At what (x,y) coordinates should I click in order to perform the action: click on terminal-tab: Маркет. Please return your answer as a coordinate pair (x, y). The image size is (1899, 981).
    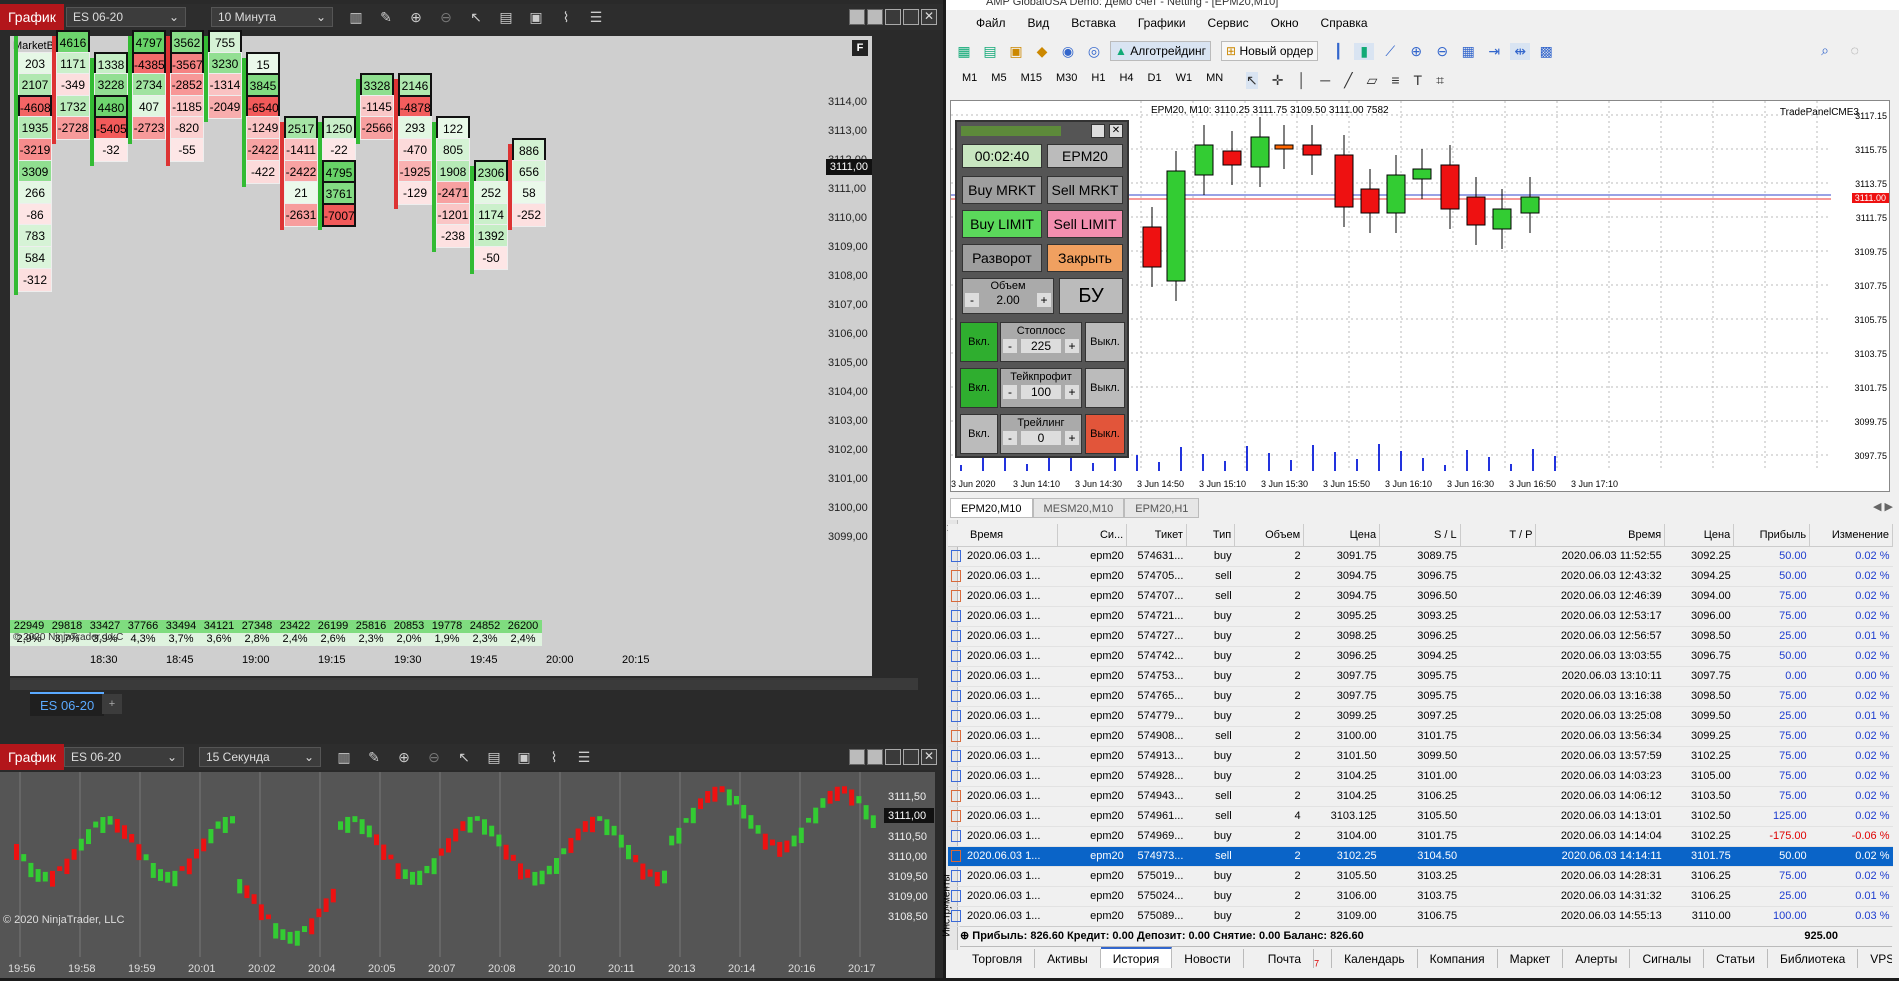
    Looking at the image, I should click on (1531, 958).